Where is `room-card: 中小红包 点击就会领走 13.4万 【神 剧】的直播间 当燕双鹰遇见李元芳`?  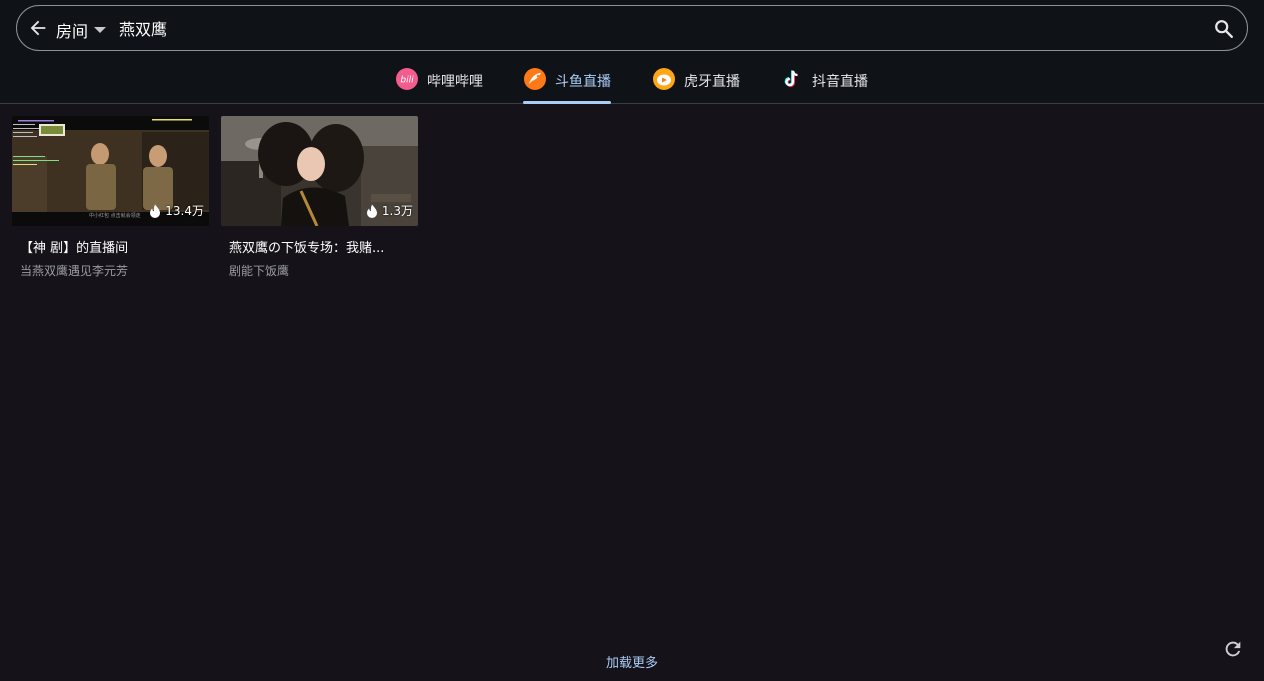
room-card: 中小红包 点击就会领走 13.4万 【神 剧】的直播间 当燕双鹰遇见李元芳 is located at coordinates (110, 197).